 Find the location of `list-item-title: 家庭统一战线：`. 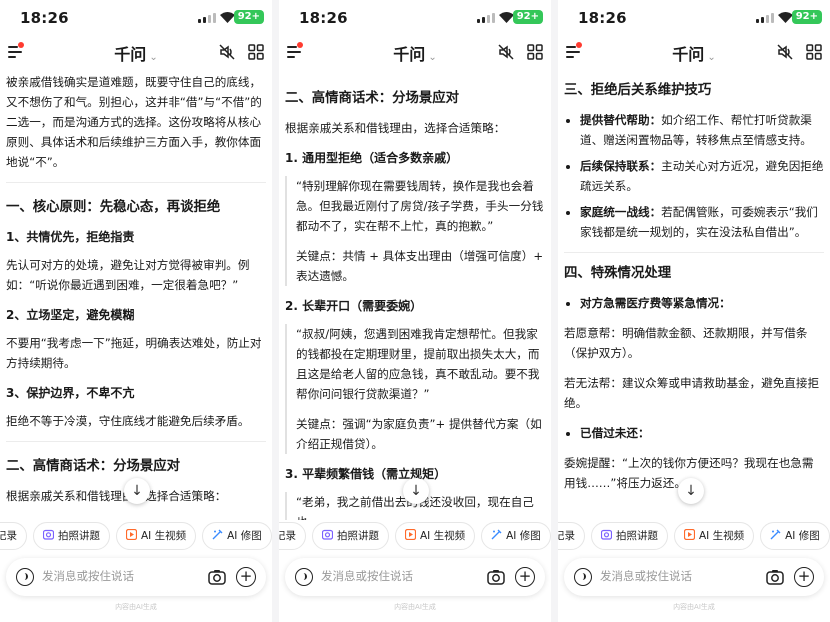

list-item-title: 家庭统一战线： is located at coordinates (621, 212).